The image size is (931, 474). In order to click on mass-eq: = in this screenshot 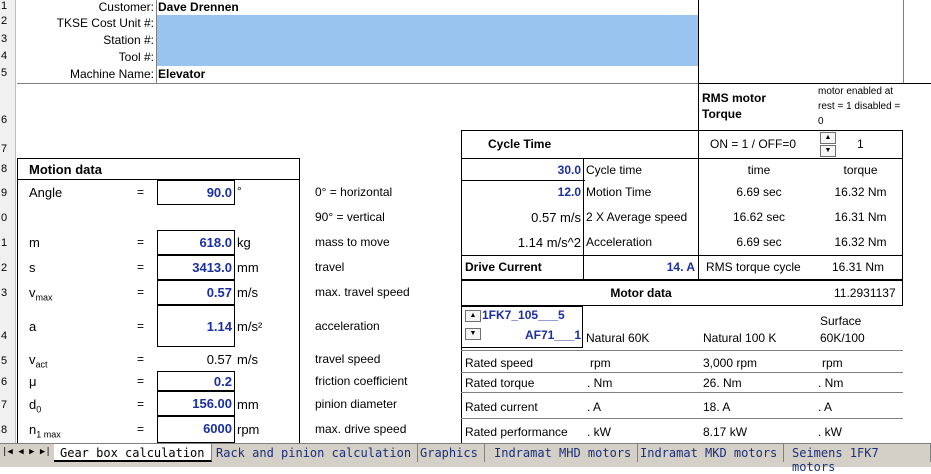, I will do `click(141, 242)`.